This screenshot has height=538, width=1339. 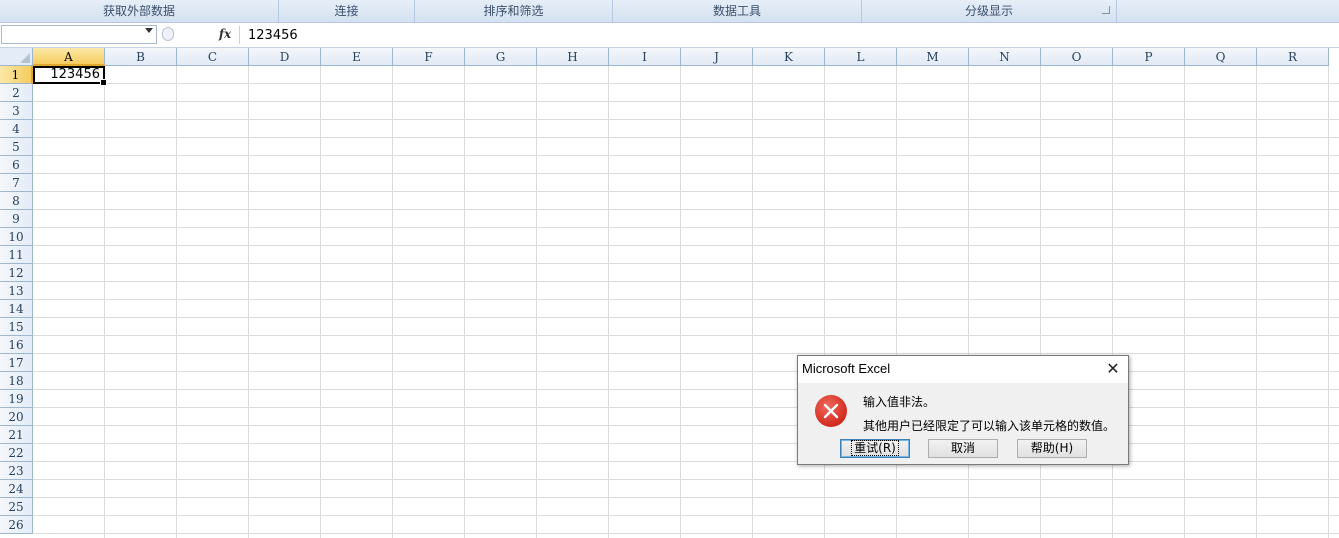 What do you see at coordinates (16, 435) in the screenshot?
I see `row-header: 21` at bounding box center [16, 435].